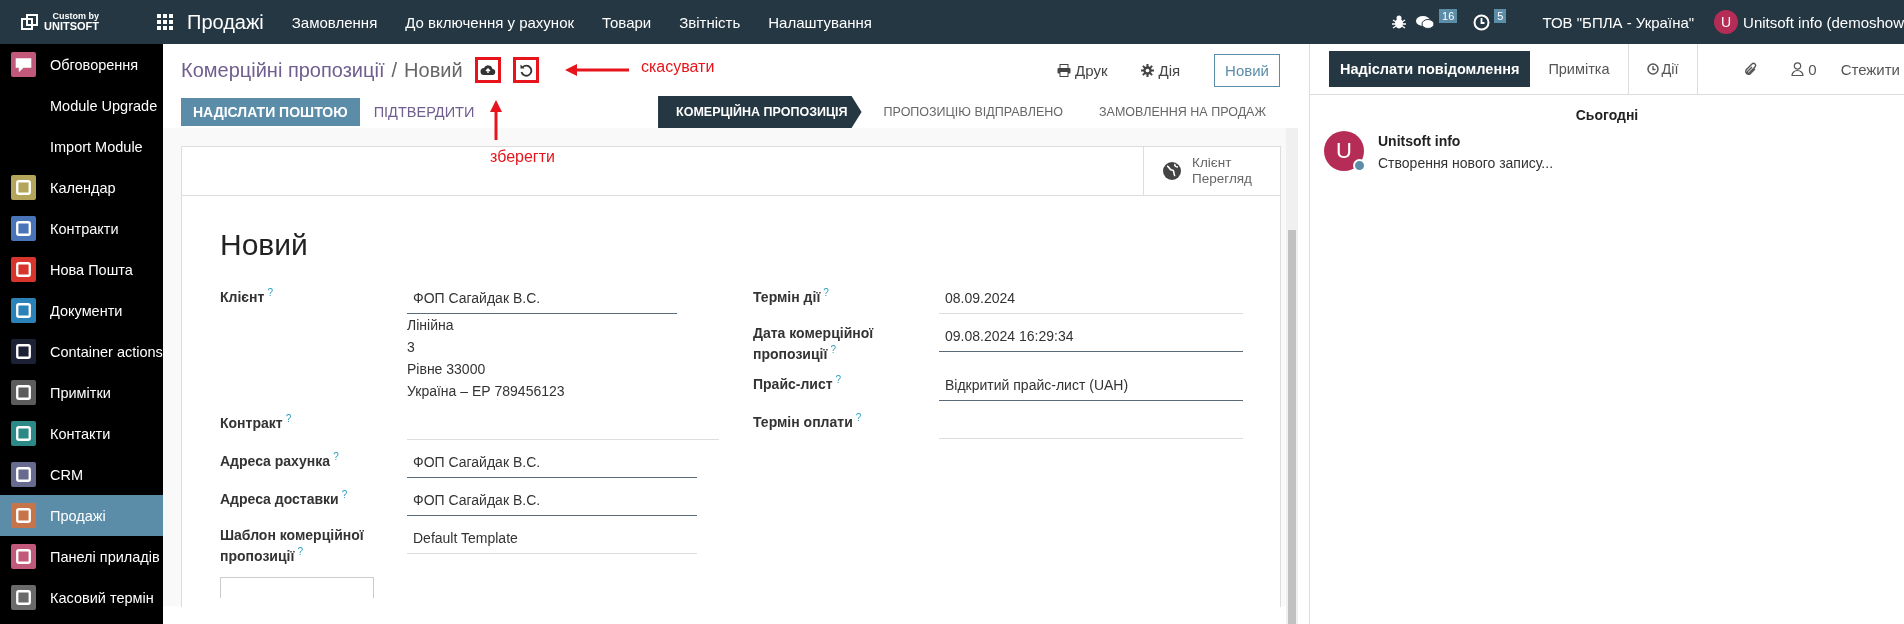  Describe the element at coordinates (284, 498) in the screenshot. I see `field-label: Адреса доставки $^{?}$` at that location.